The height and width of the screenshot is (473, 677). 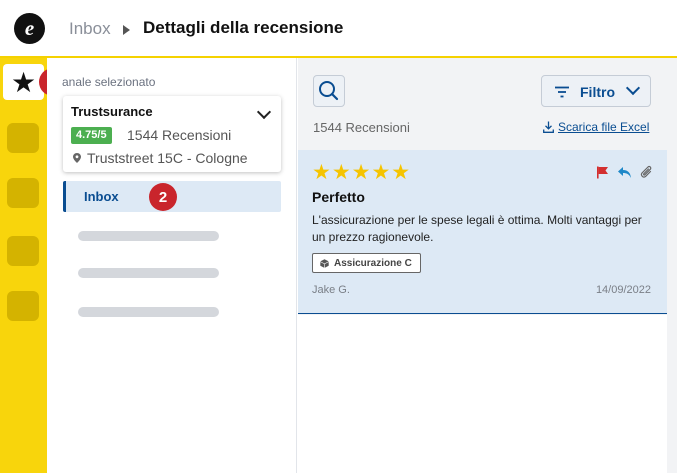 I want to click on review-total-count: 1544 Recensioni, so click(x=361, y=127).